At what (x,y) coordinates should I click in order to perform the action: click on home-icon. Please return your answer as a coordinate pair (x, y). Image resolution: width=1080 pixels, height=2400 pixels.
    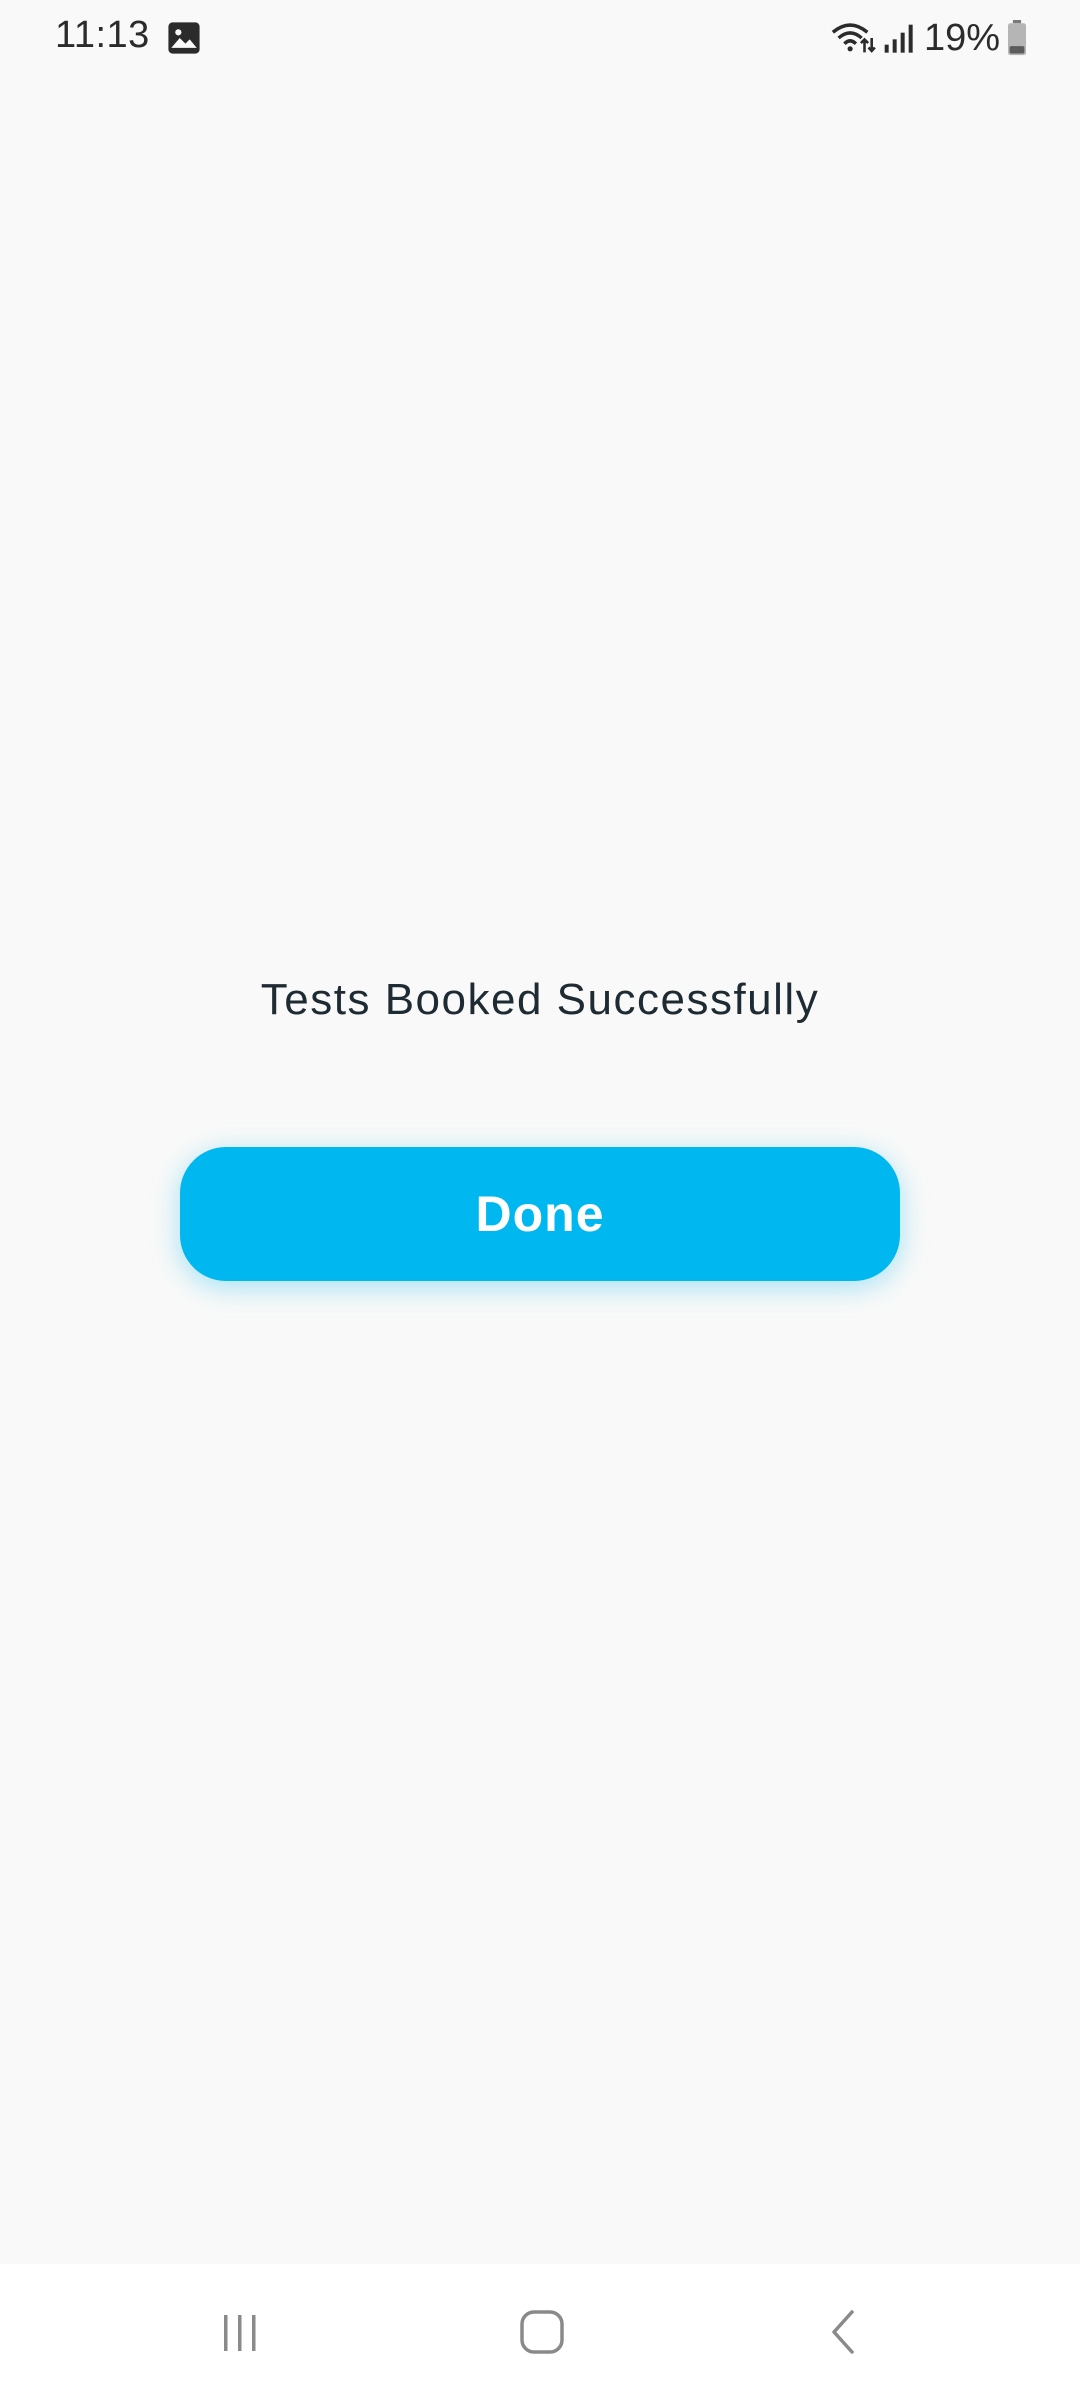
    Looking at the image, I should click on (542, 2332).